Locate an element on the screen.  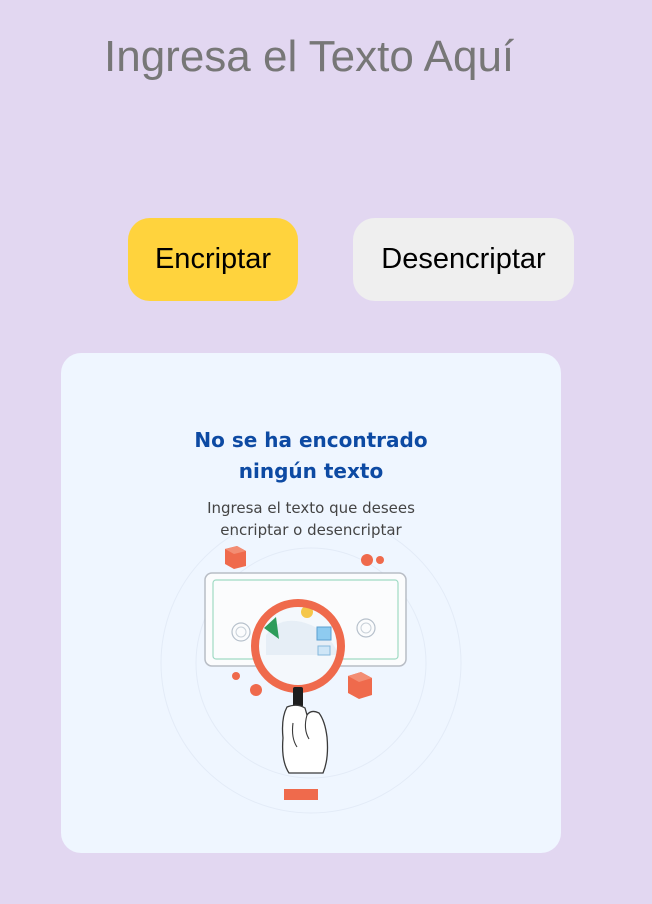
empty-state-title-line-2: ningún texto is located at coordinates (311, 471).